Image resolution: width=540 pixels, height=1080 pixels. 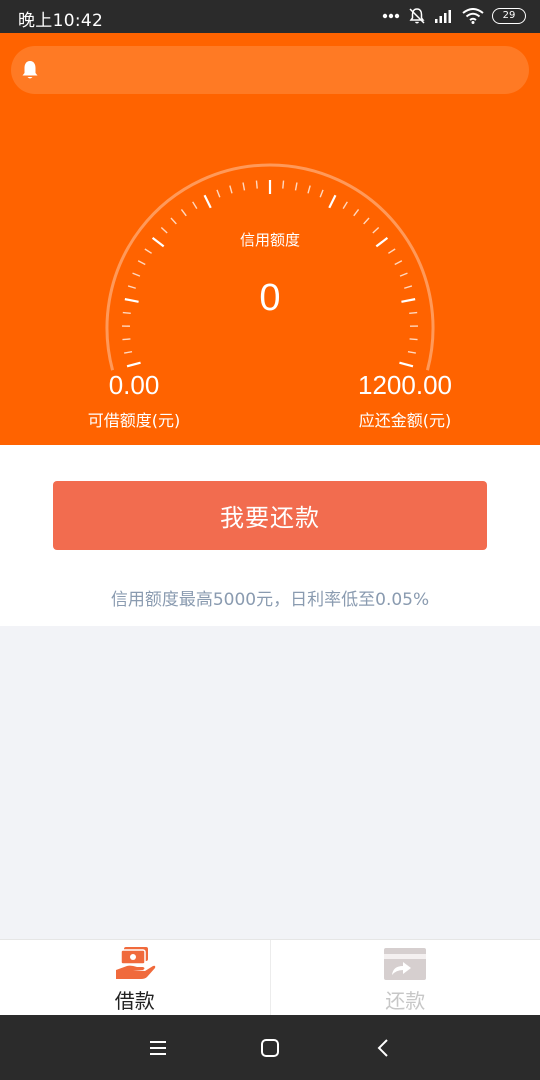 What do you see at coordinates (405, 1001) in the screenshot?
I see `tab-repay-label: 还款` at bounding box center [405, 1001].